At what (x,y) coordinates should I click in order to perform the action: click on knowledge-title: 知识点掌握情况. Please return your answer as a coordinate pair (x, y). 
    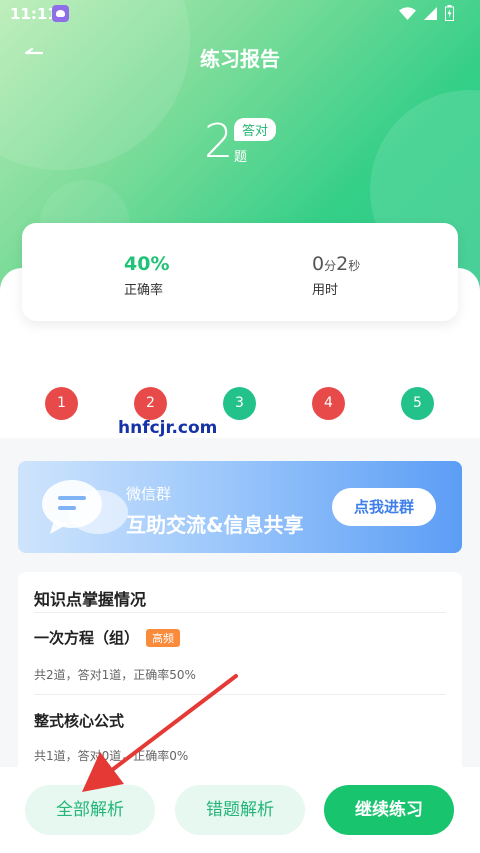
    Looking at the image, I should click on (90, 599).